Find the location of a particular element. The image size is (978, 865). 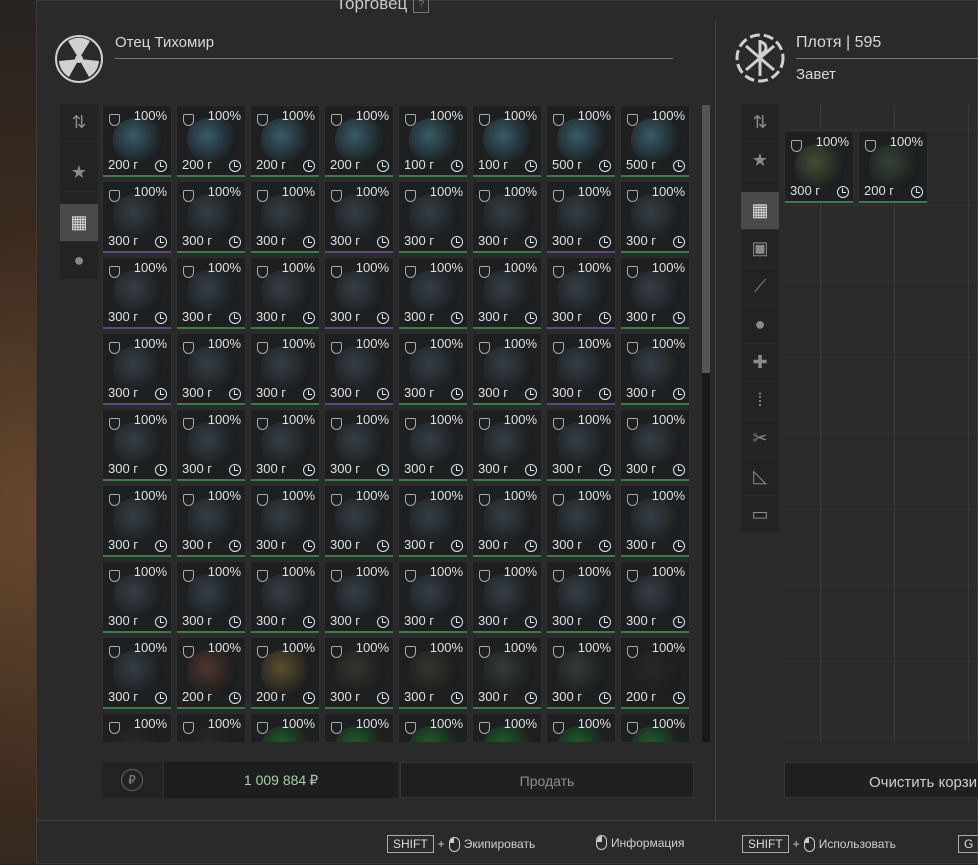

trader-scrollbar is located at coordinates (706, 423).